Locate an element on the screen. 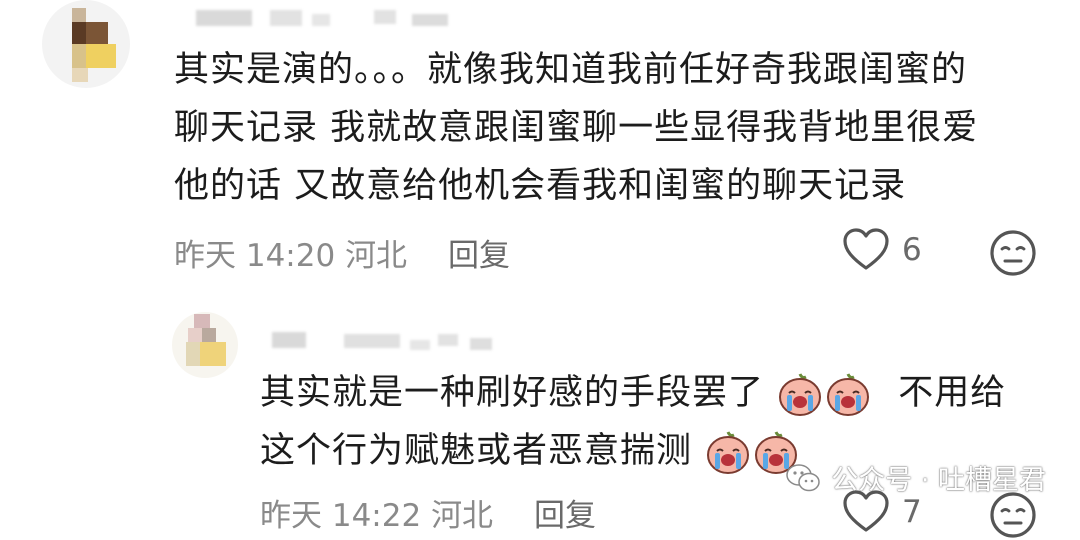  comment-text-line: 其实是演的。。。就像我知道我前任好奇我跟闺蜜的 is located at coordinates (571, 70).